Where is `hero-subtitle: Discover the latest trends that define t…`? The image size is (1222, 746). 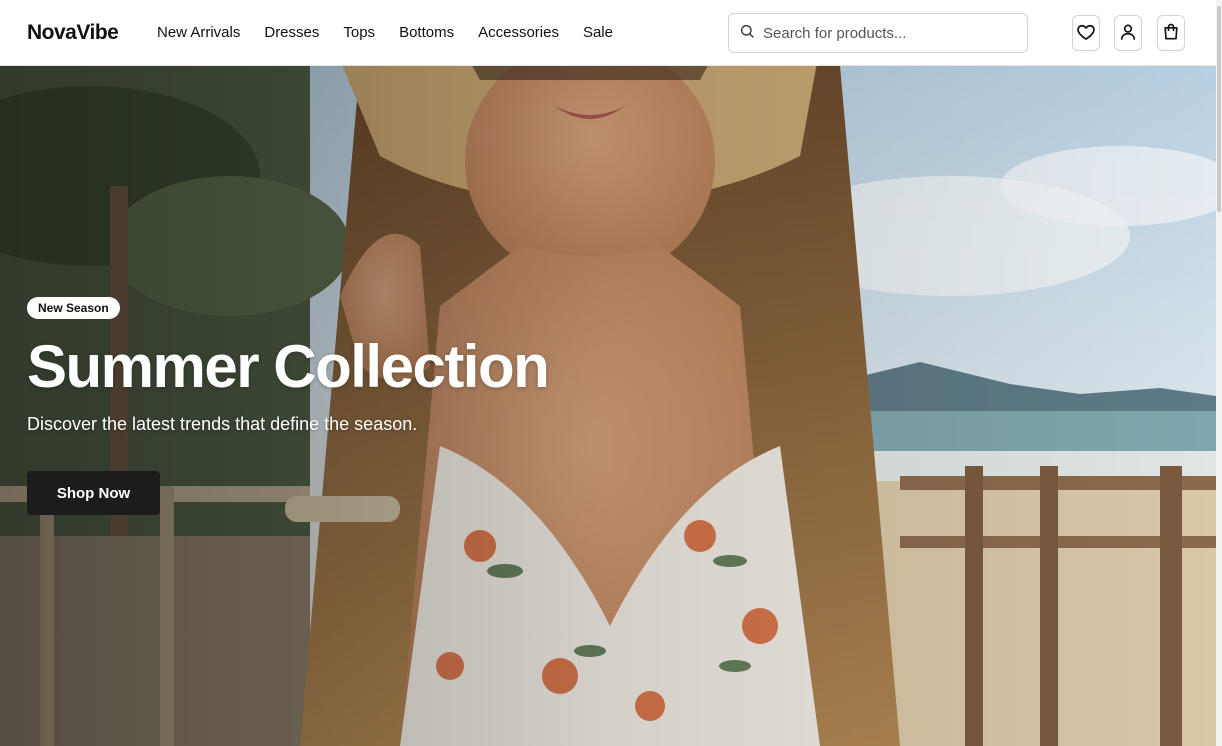 hero-subtitle: Discover the latest trends that define t… is located at coordinates (222, 424).